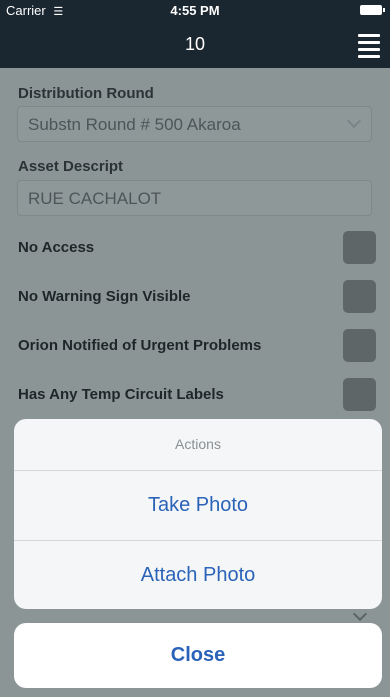 Image resolution: width=390 pixels, height=697 pixels. What do you see at coordinates (194, 198) in the screenshot?
I see `asset-descript-field: RUE CACHALOT` at bounding box center [194, 198].